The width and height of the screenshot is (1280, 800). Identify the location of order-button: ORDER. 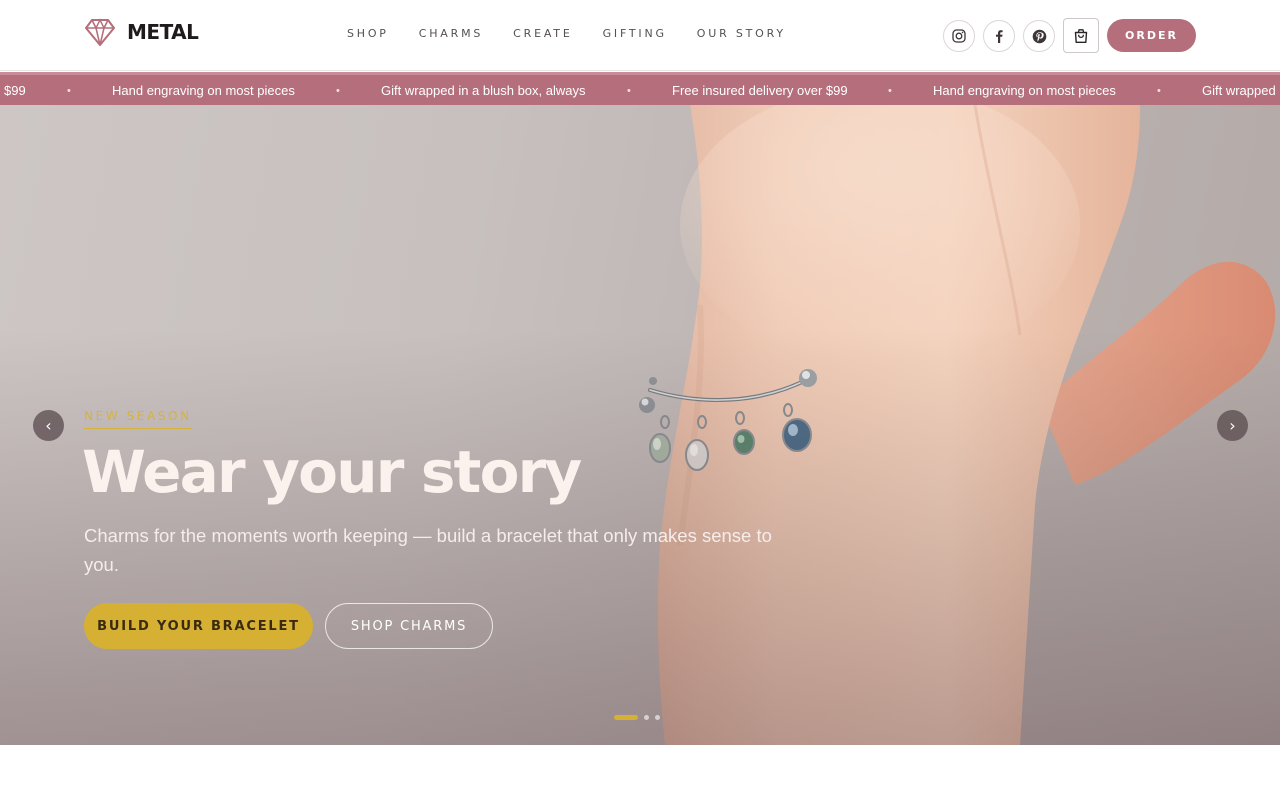
(1151, 35).